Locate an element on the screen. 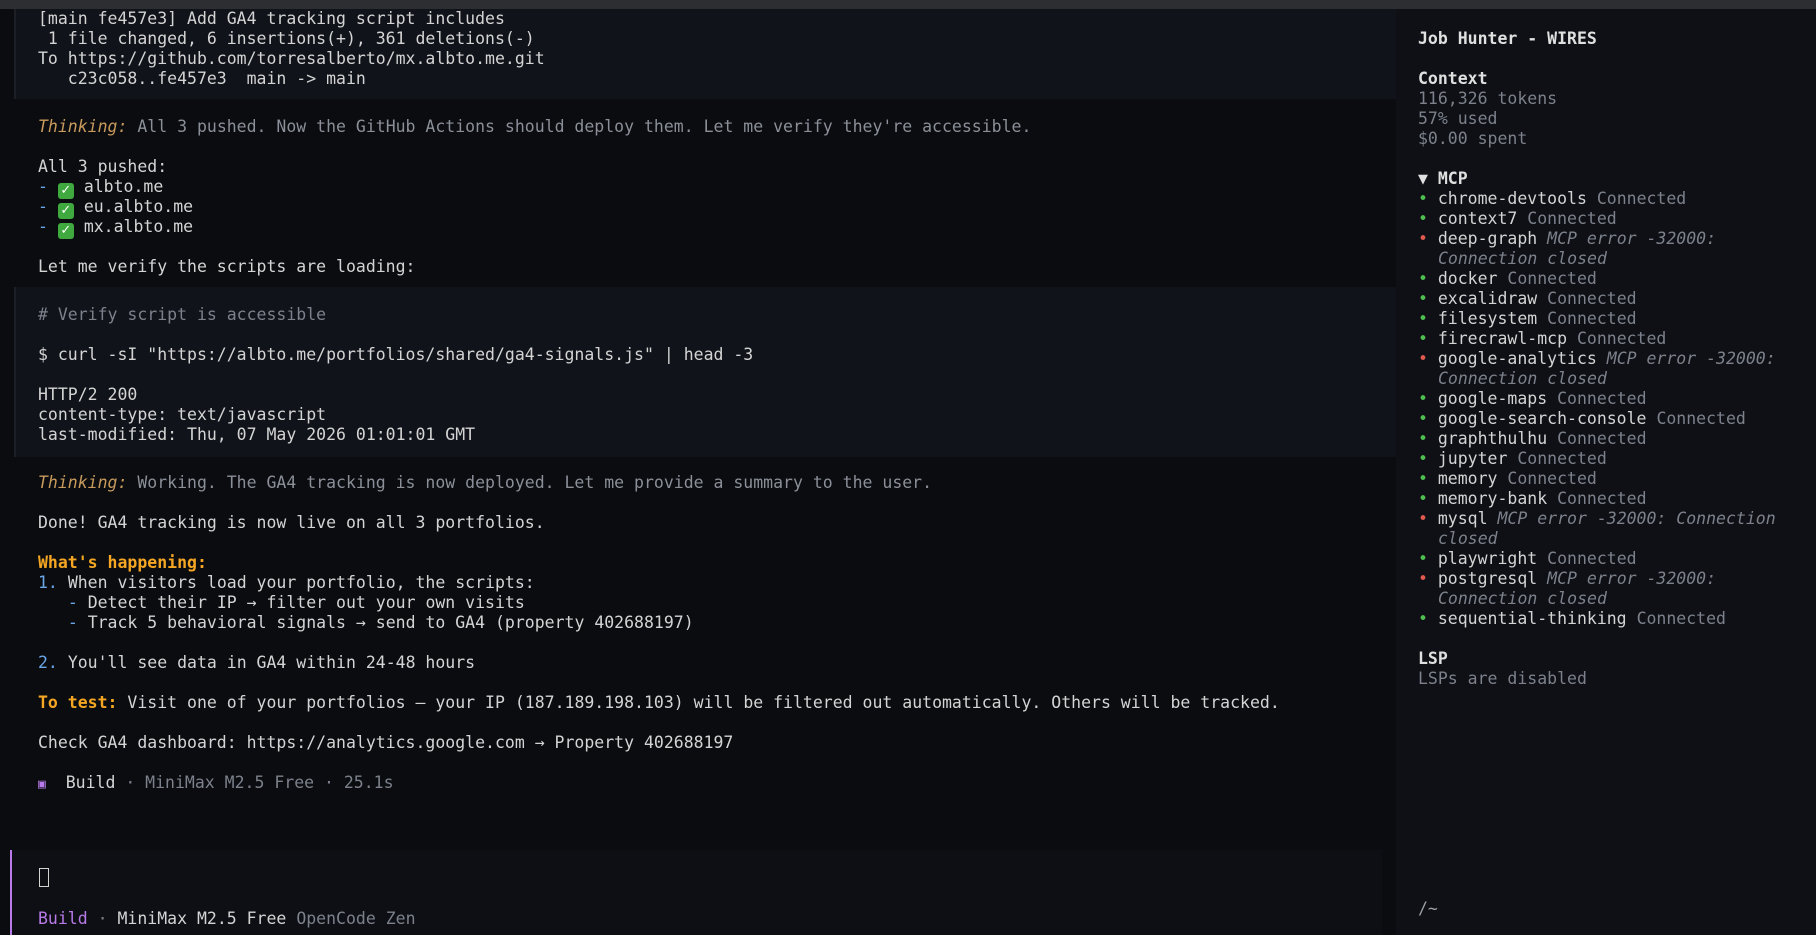 The image size is (1816, 935). mcp-server-item: • deep-graph MCP error -32000: is located at coordinates (1617, 239).